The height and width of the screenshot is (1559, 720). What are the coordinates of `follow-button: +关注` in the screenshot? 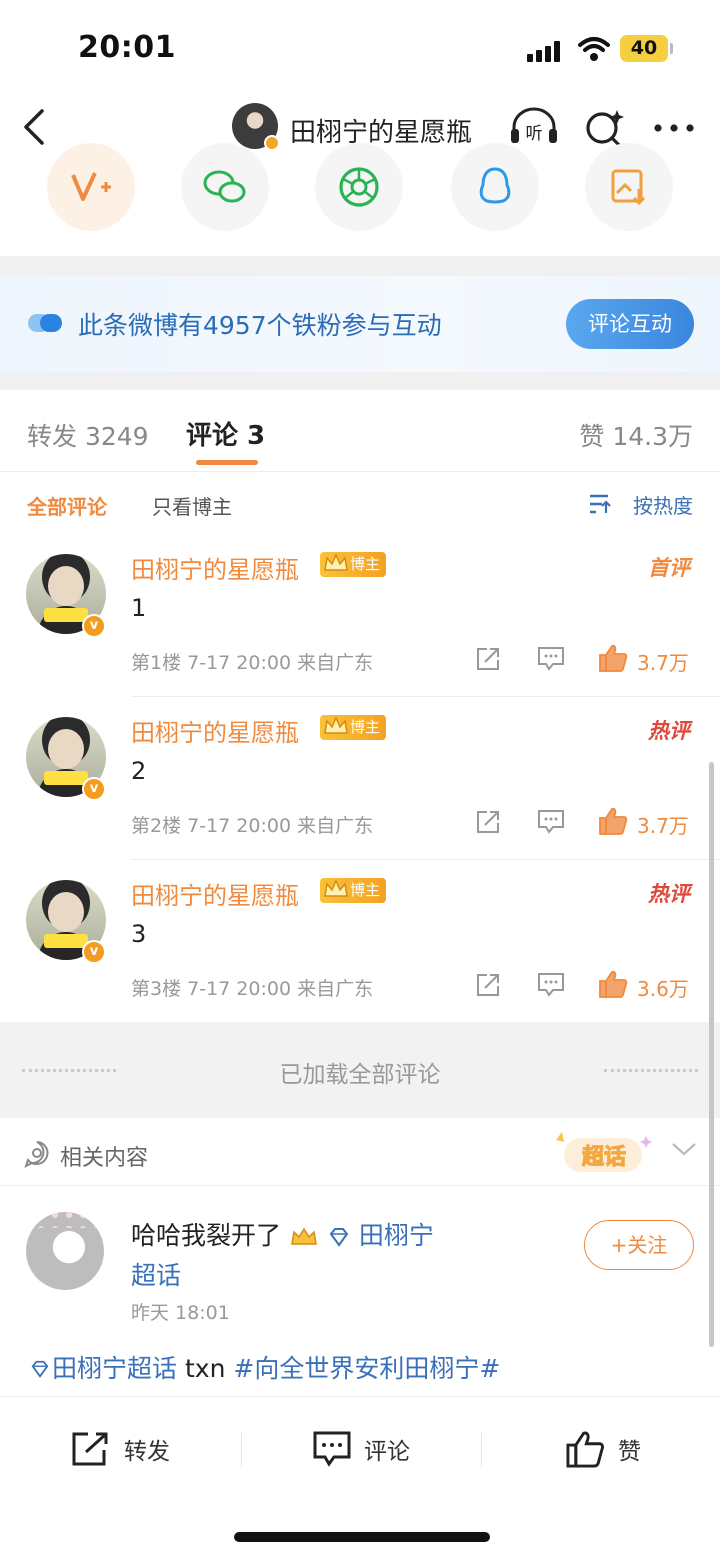 It's located at (639, 1245).